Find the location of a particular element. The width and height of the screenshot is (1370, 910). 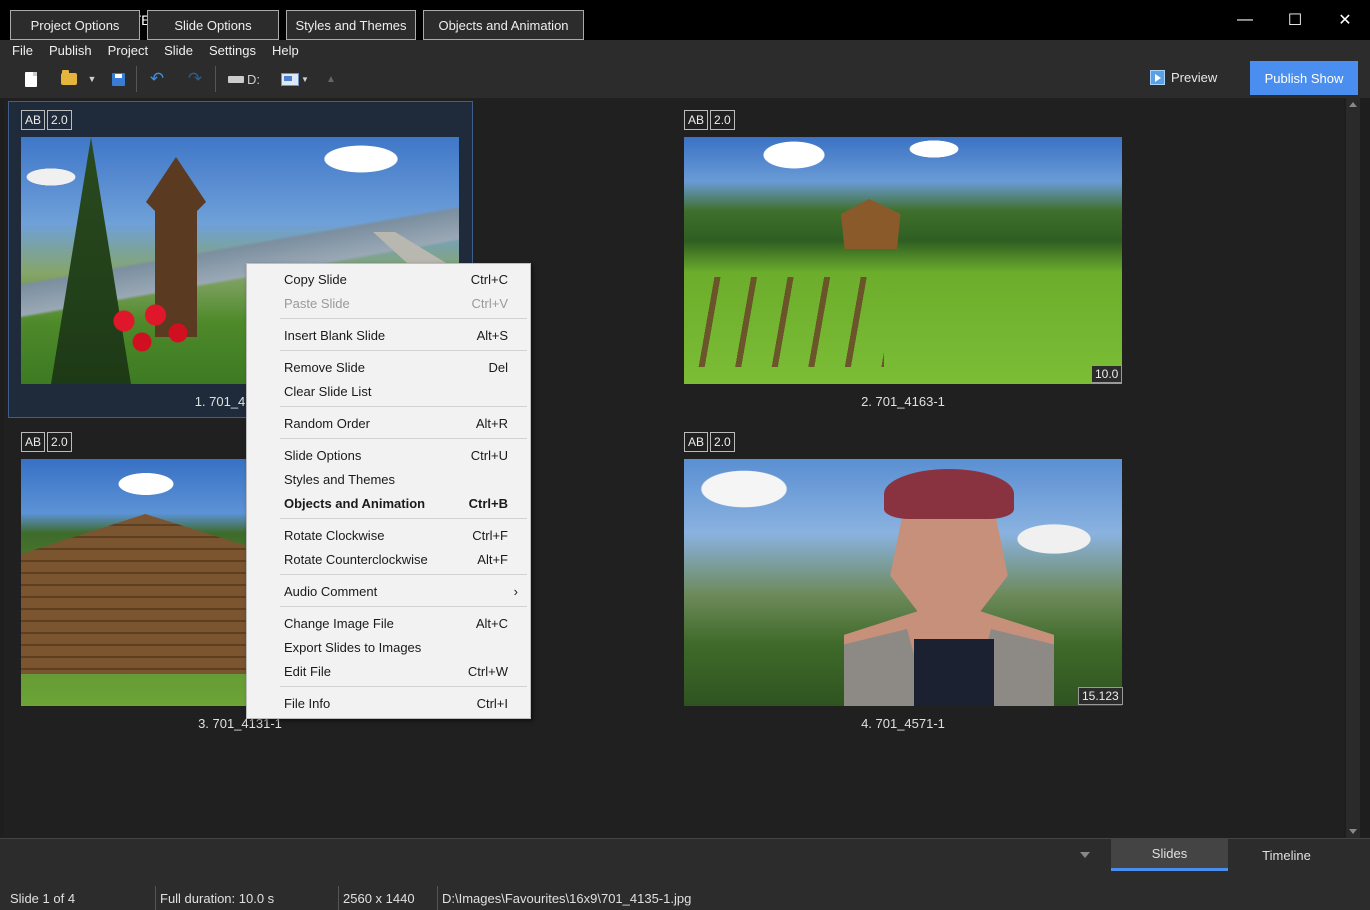

slide-3-badges: AB 2.0 is located at coordinates (46, 442).